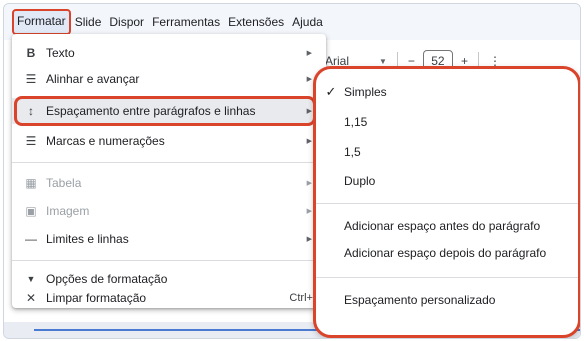 The width and height of the screenshot is (584, 341). What do you see at coordinates (64, 183) in the screenshot?
I see `format-menu-item-label: Tabela` at bounding box center [64, 183].